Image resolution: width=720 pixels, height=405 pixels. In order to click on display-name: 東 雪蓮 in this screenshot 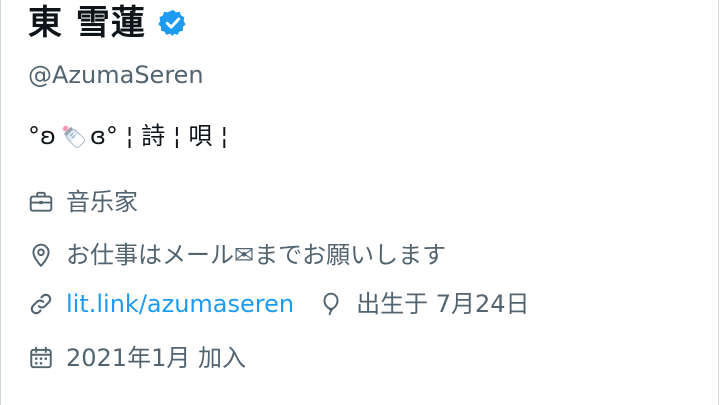, I will do `click(87, 23)`.